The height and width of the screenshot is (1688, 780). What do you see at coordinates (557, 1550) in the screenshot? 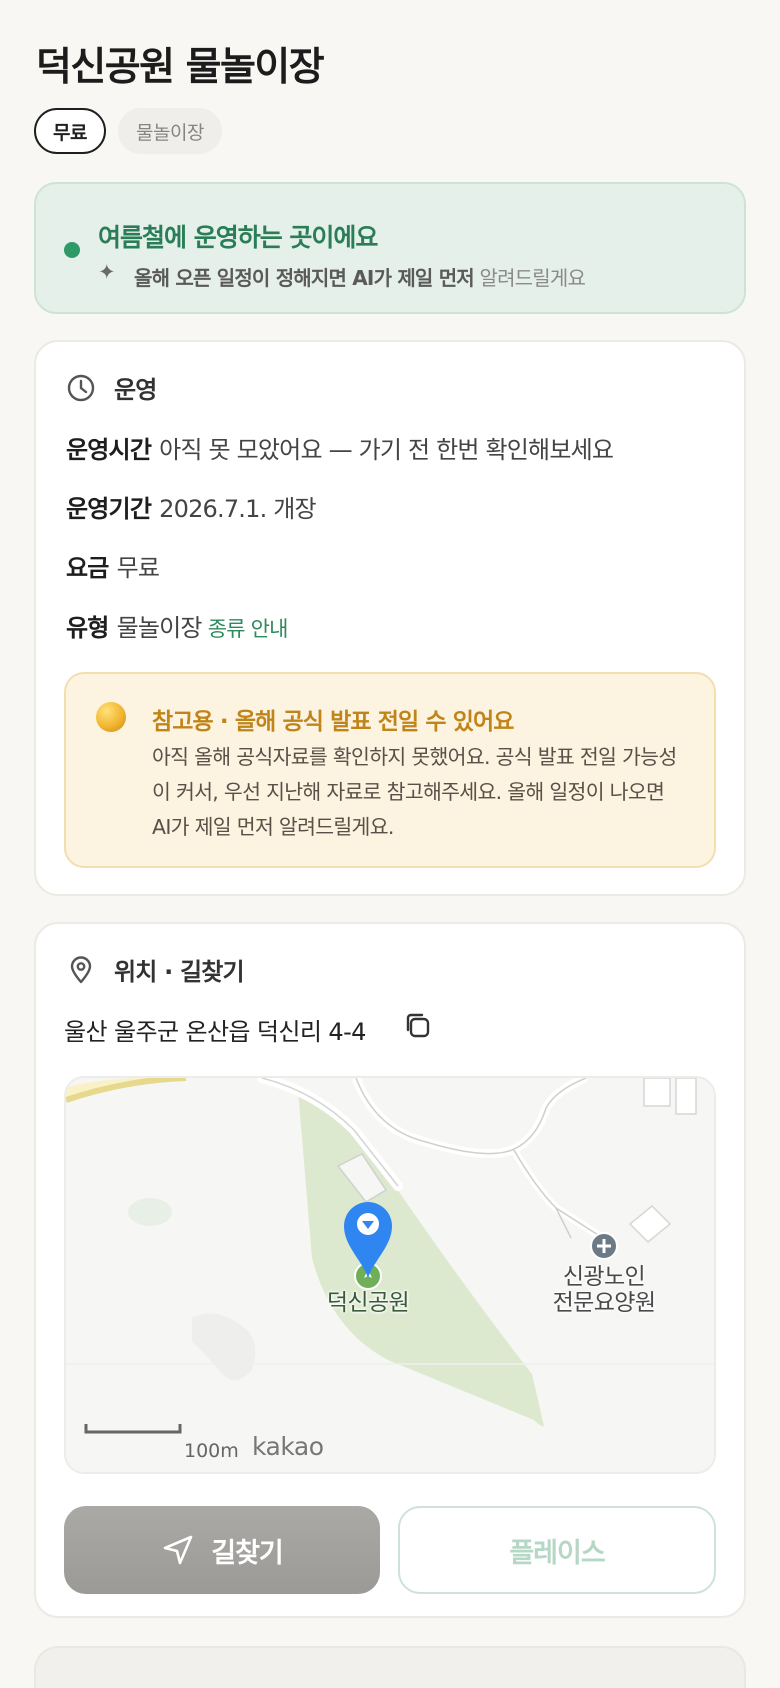
I see `place-button: 플레이스` at bounding box center [557, 1550].